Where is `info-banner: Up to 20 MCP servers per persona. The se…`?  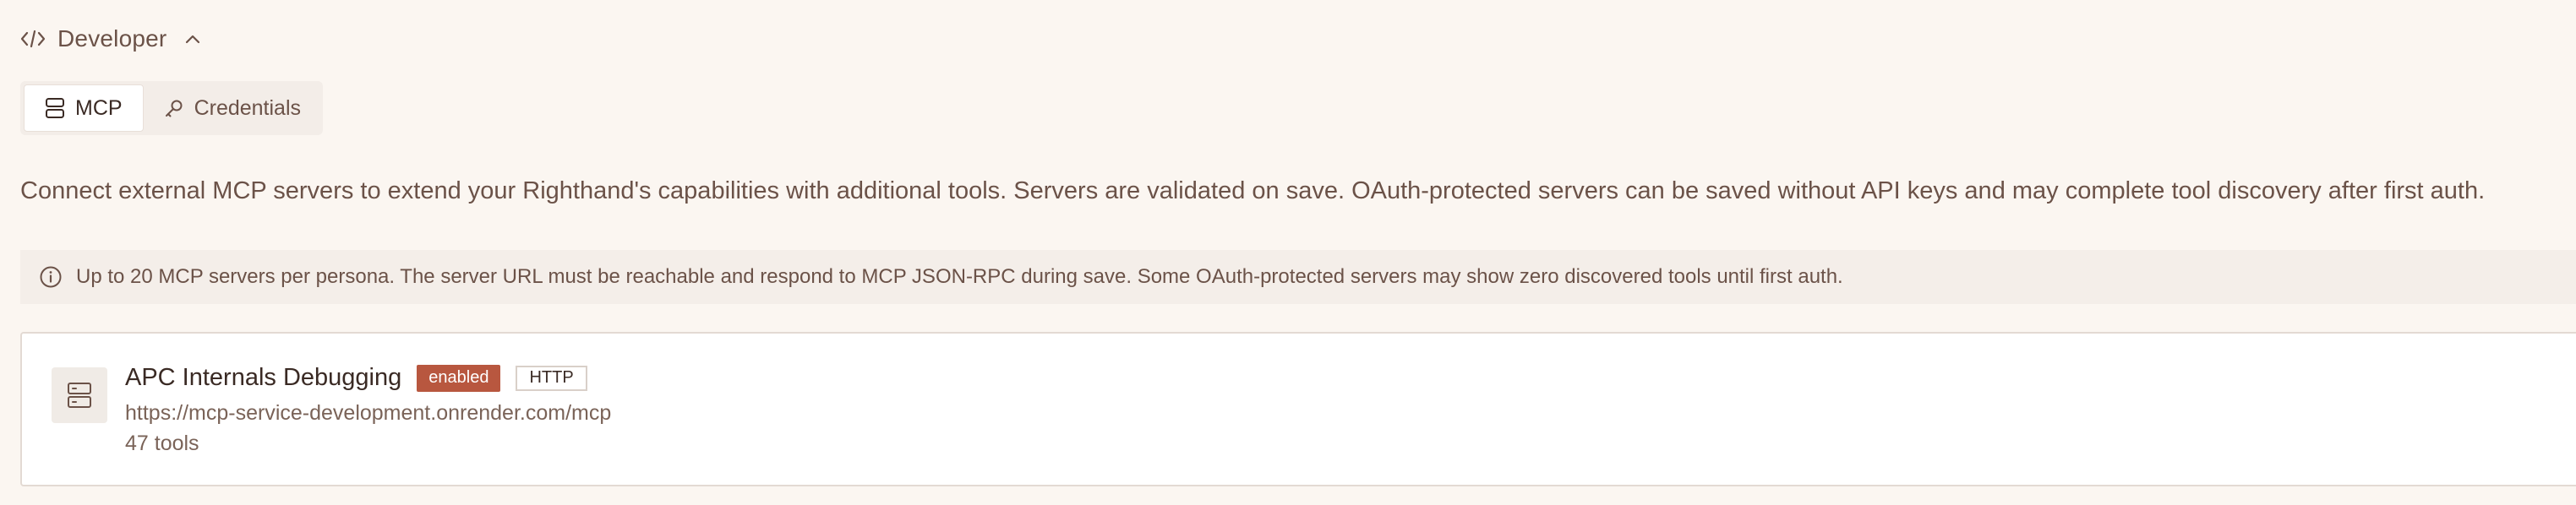 info-banner: Up to 20 MCP servers per persona. The se… is located at coordinates (1298, 277).